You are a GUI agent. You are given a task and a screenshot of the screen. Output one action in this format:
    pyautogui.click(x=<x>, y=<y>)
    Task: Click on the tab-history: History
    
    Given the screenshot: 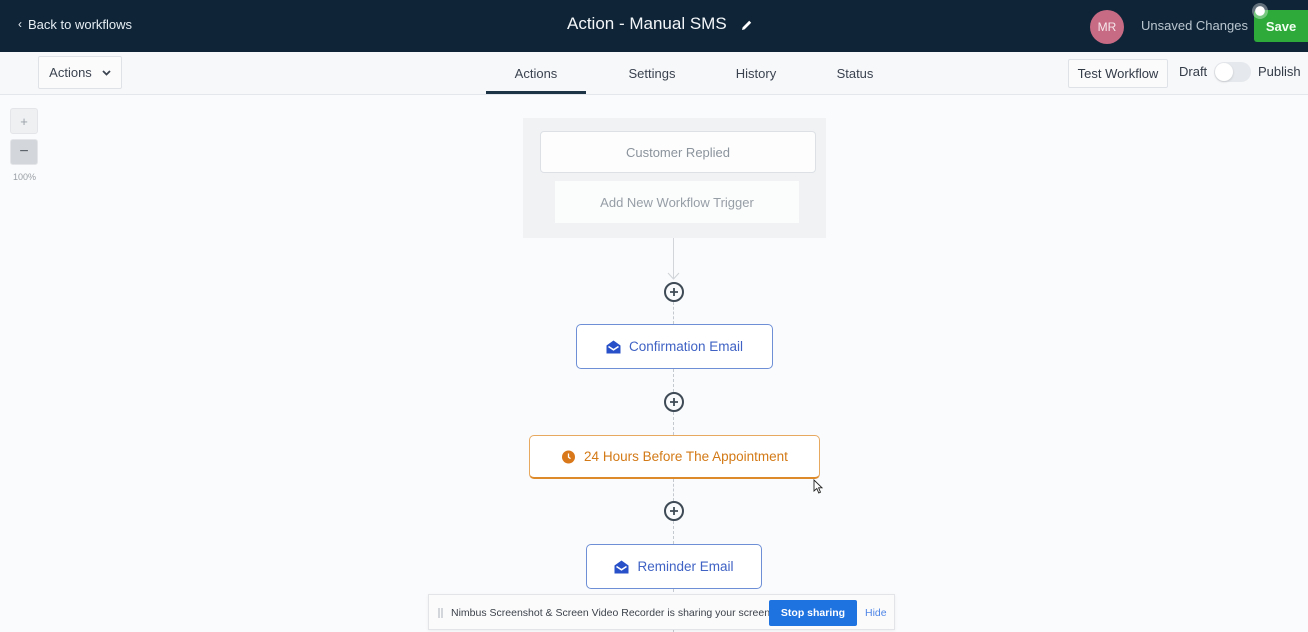 What is the action you would take?
    pyautogui.click(x=756, y=73)
    